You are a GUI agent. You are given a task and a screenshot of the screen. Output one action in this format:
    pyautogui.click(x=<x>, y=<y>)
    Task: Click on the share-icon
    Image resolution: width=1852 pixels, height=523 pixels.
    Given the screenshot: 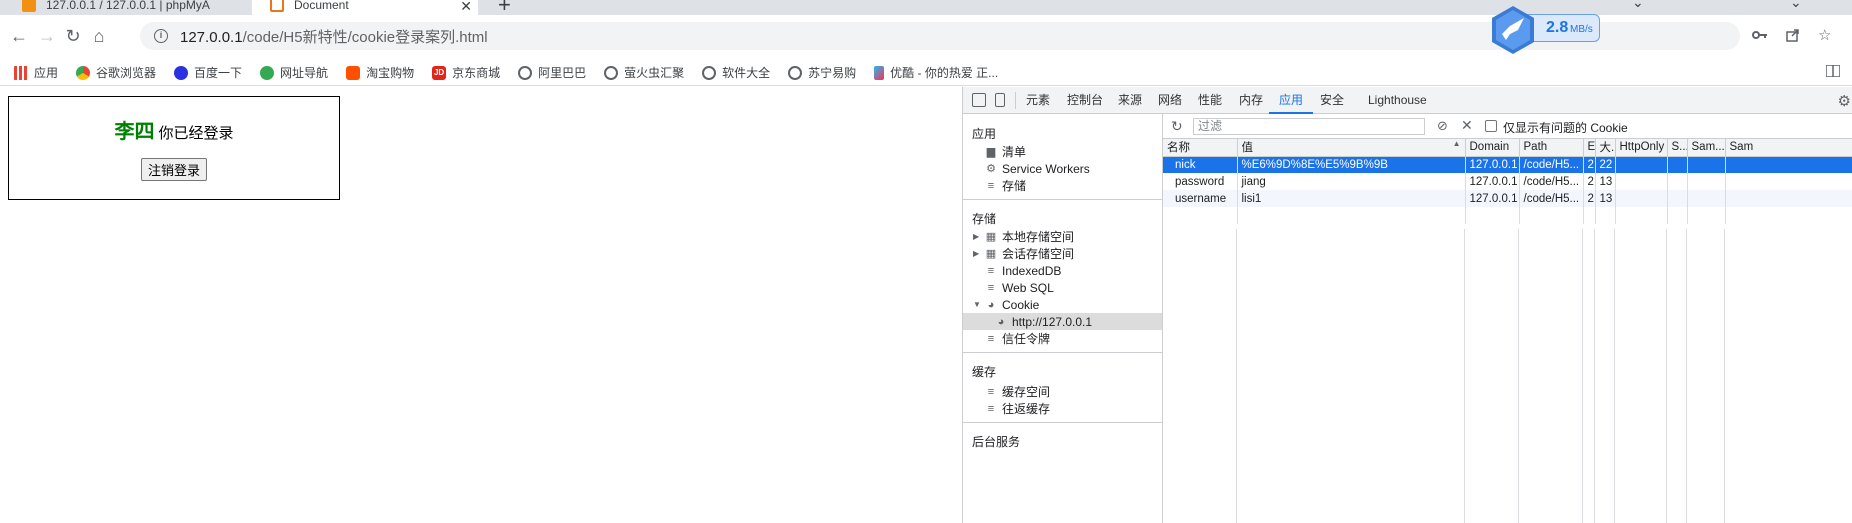 What is the action you would take?
    pyautogui.click(x=1793, y=37)
    